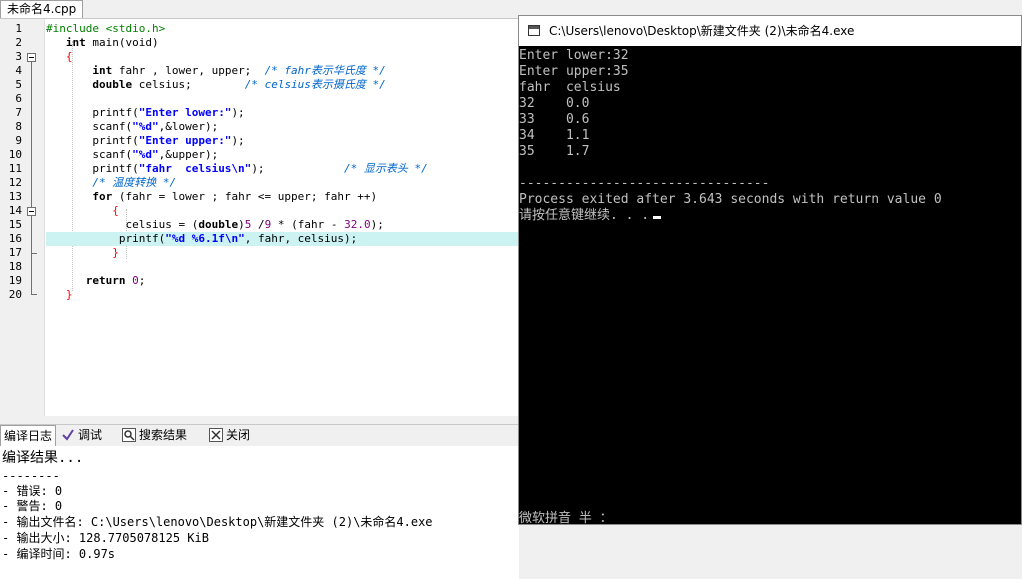 Image resolution: width=1022 pixels, height=579 pixels. What do you see at coordinates (31, 178) in the screenshot?
I see `fold-guide-line` at bounding box center [31, 178].